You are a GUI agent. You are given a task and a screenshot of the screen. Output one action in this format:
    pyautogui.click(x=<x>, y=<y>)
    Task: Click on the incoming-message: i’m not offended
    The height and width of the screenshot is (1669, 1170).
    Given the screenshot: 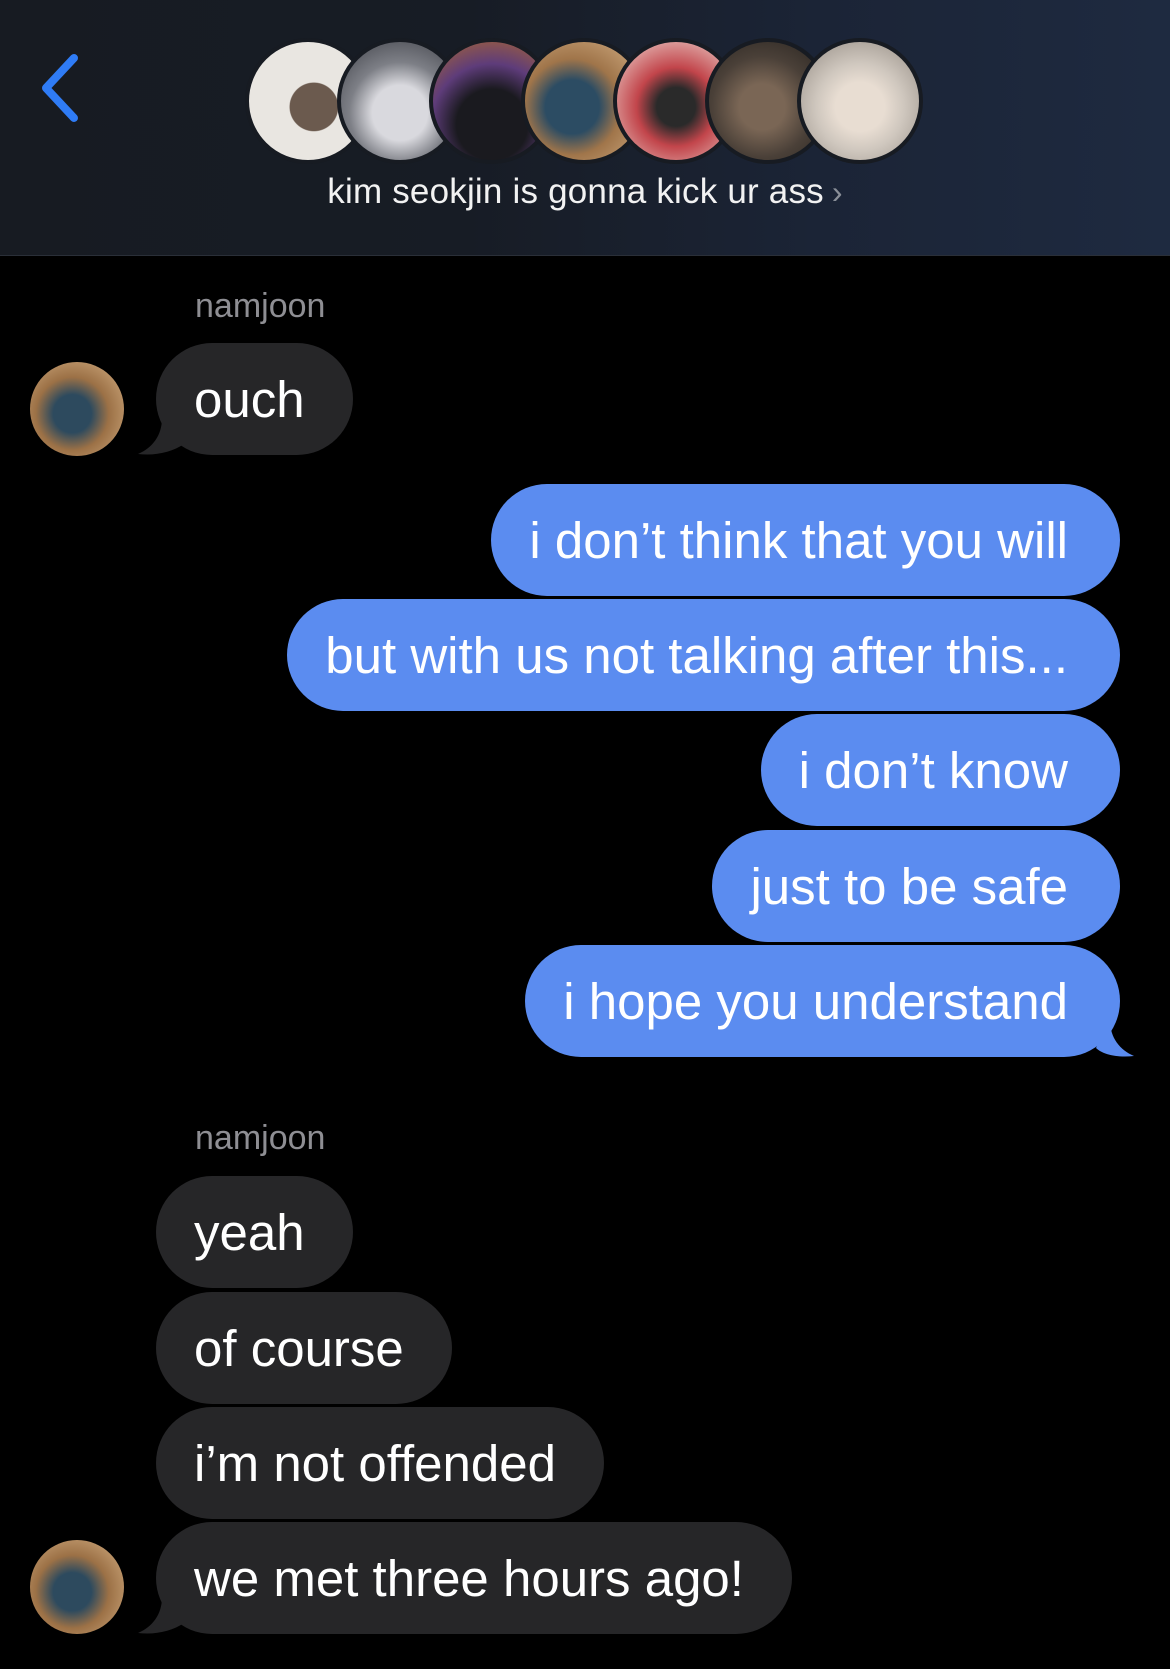 What is the action you would take?
    pyautogui.click(x=380, y=1463)
    